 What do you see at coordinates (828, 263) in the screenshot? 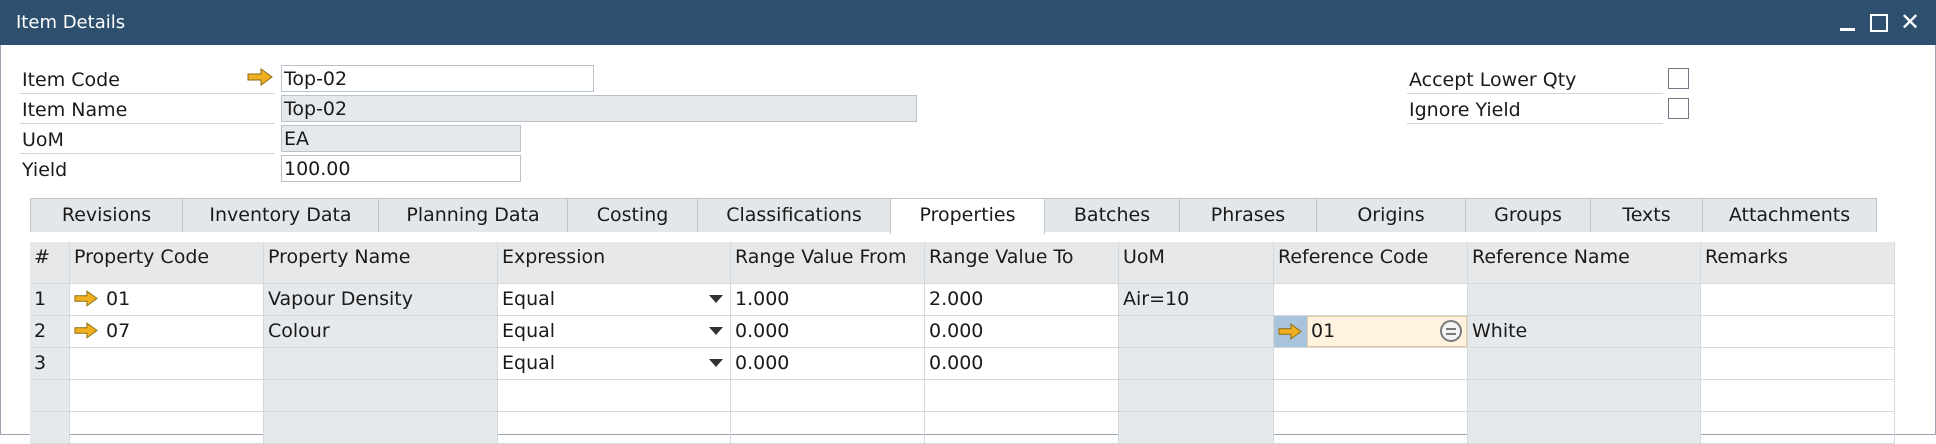
I see `column-header-range-value-from: Range Value From` at bounding box center [828, 263].